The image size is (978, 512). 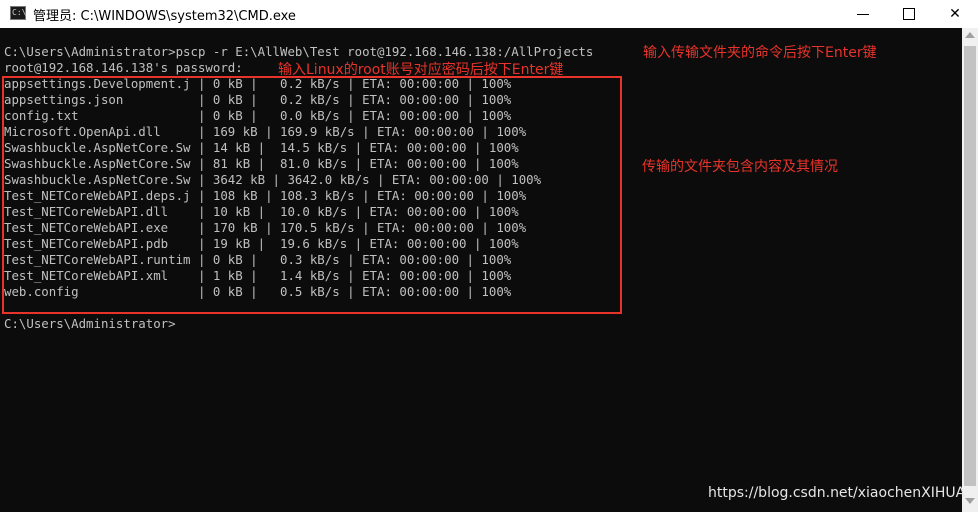 I want to click on maximize-icon, so click(x=909, y=14).